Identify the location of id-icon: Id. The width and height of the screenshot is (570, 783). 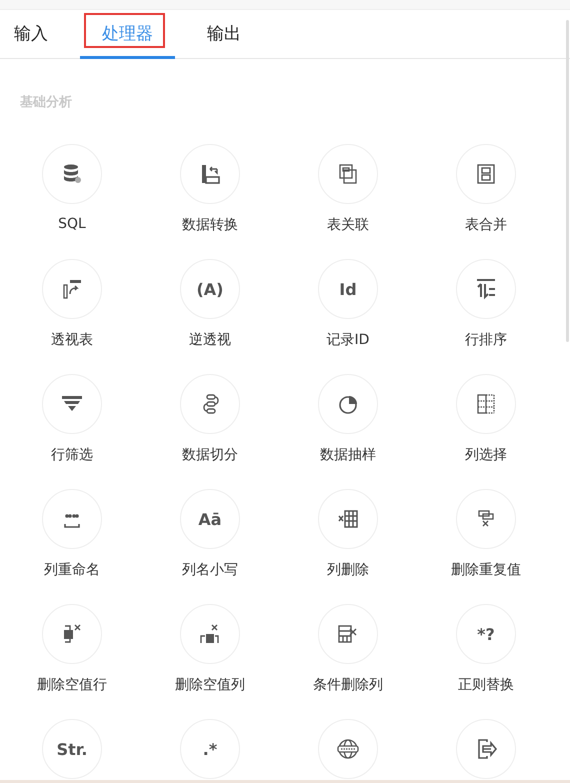
(348, 289).